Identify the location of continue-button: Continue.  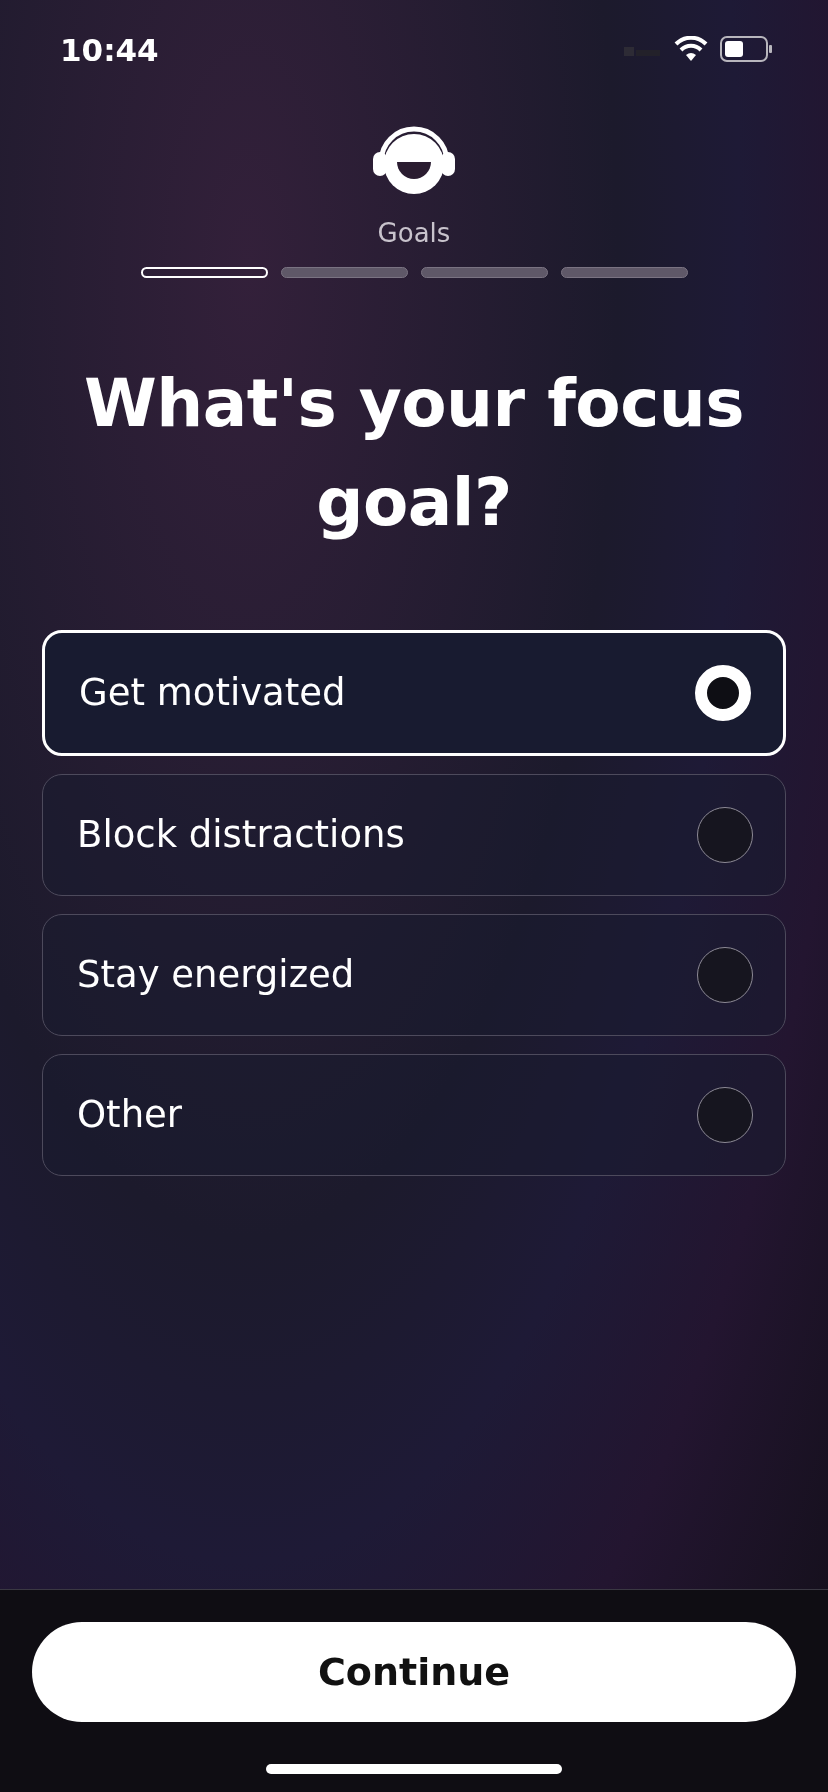
(414, 1672).